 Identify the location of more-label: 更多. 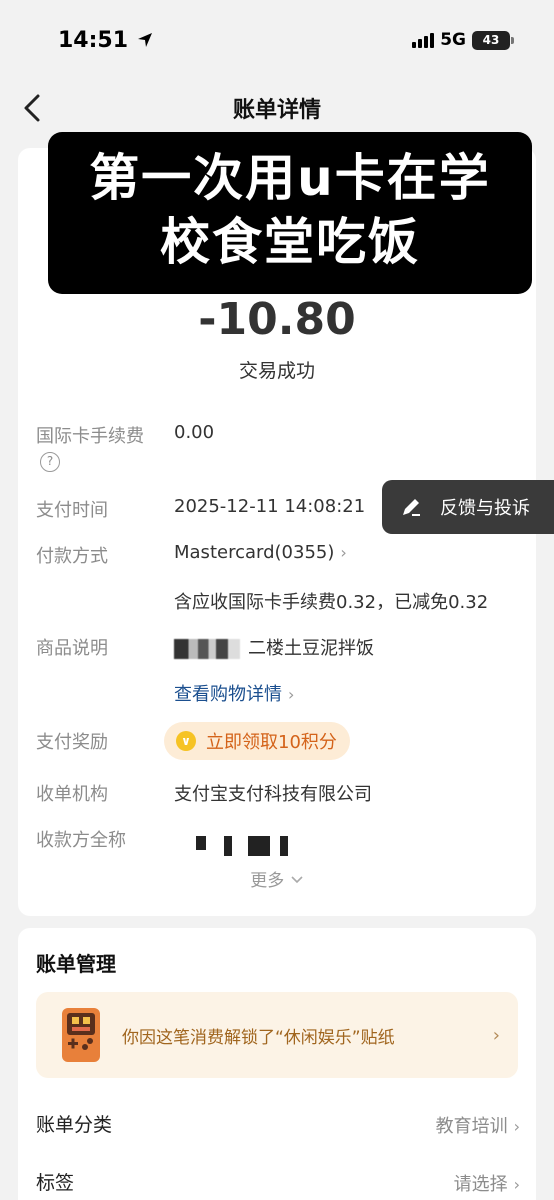
(267, 881).